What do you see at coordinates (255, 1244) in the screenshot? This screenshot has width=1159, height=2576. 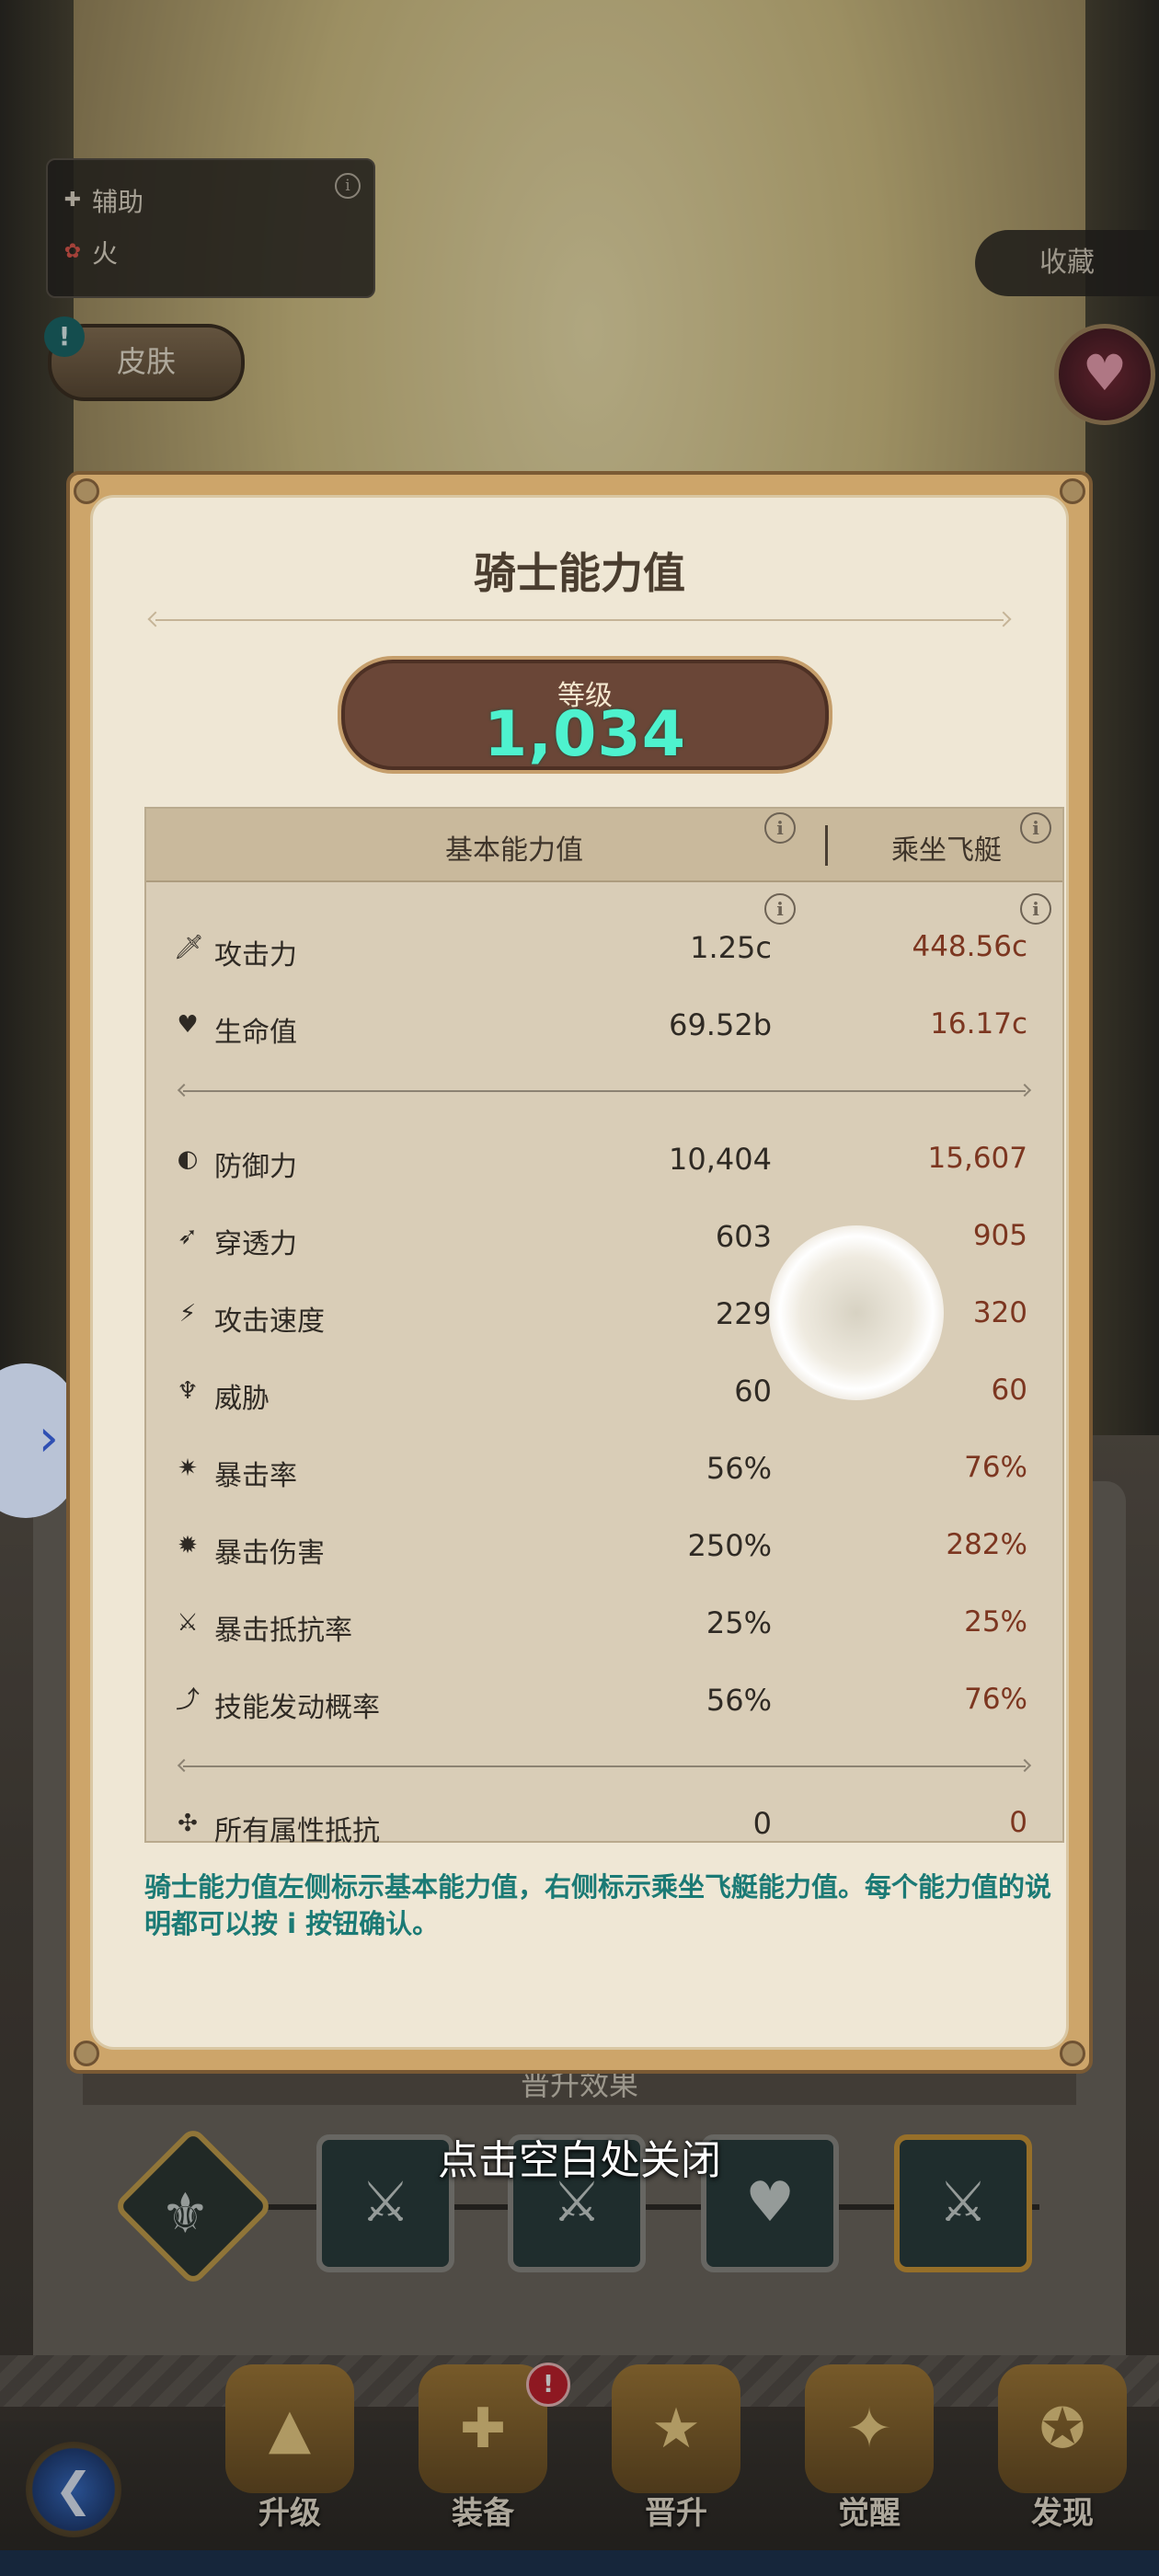 I see `stat-name: 穿透力` at bounding box center [255, 1244].